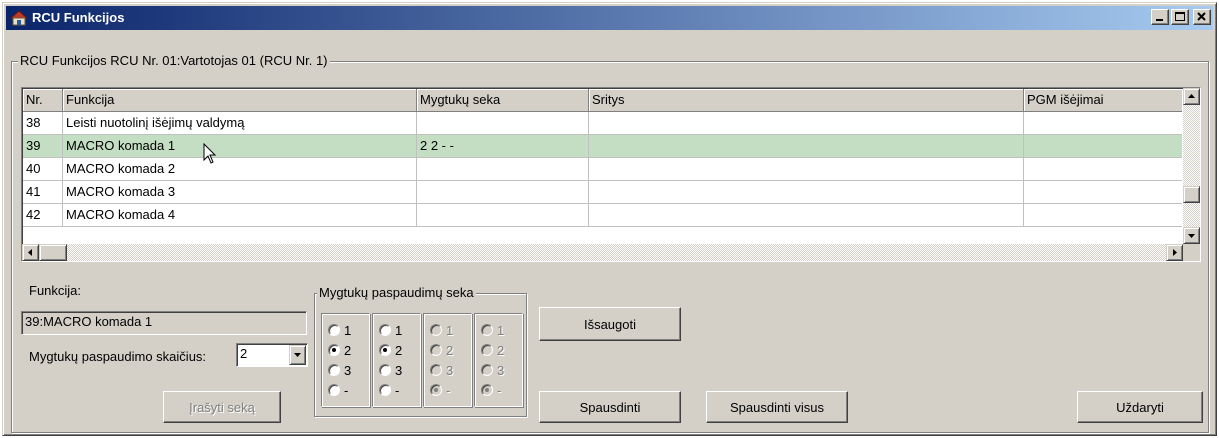  Describe the element at coordinates (609, 18) in the screenshot. I see `title-bar: RCU Funkcijos` at that location.